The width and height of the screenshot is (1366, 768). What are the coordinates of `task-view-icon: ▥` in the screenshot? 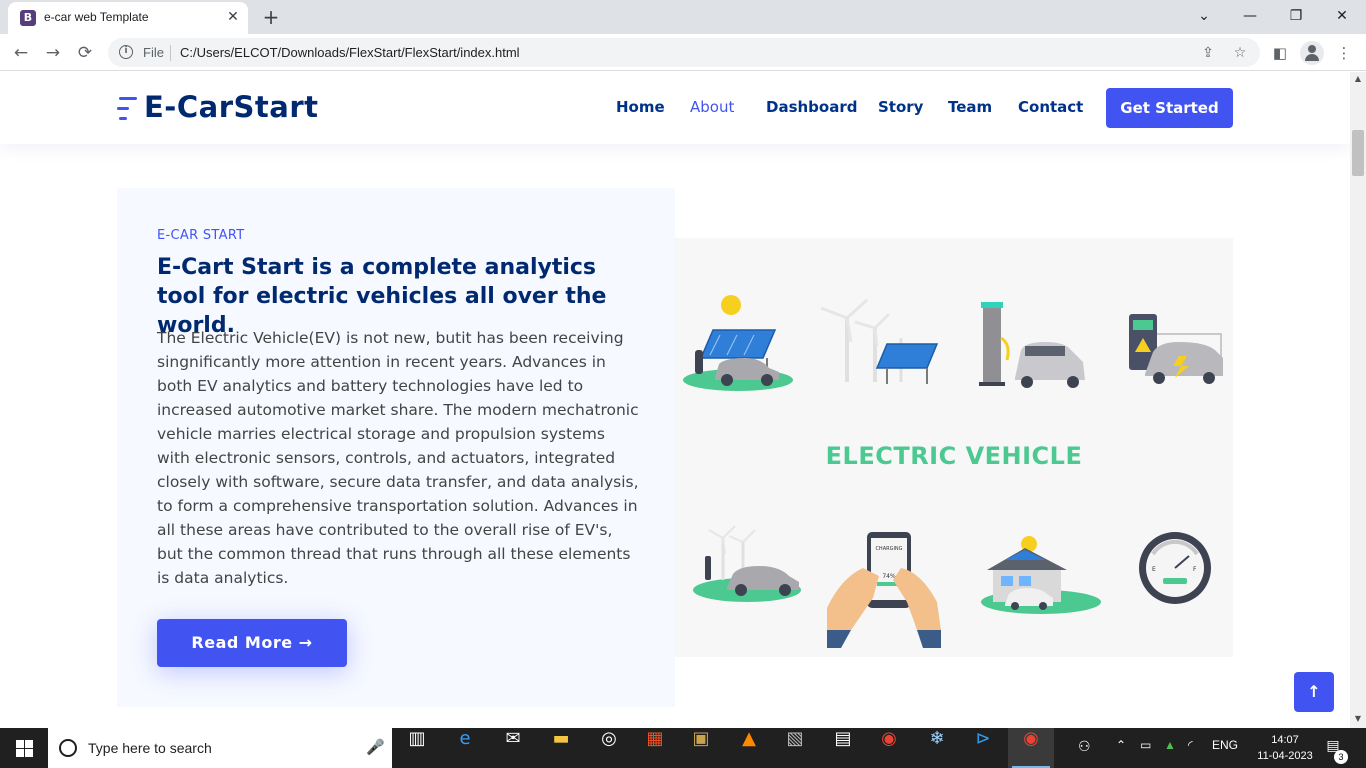 It's located at (417, 748).